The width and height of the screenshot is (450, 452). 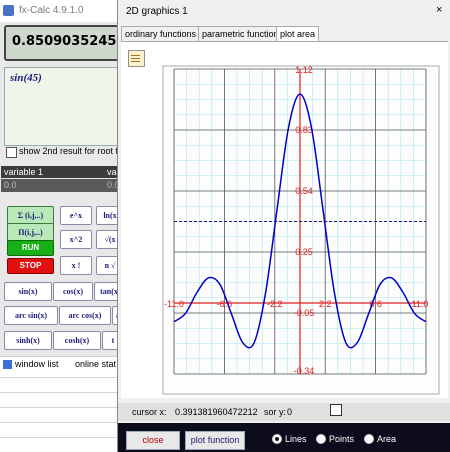 I want to click on y-tick-label: 0.83, so click(x=304, y=130).